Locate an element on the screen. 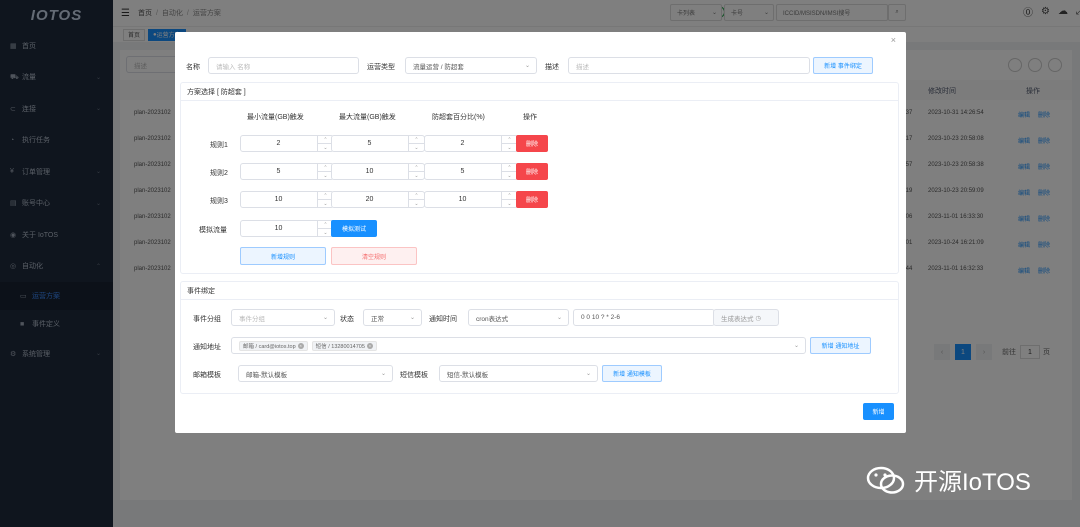 The height and width of the screenshot is (527, 1080). rule-label: 规则1 is located at coordinates (219, 145).